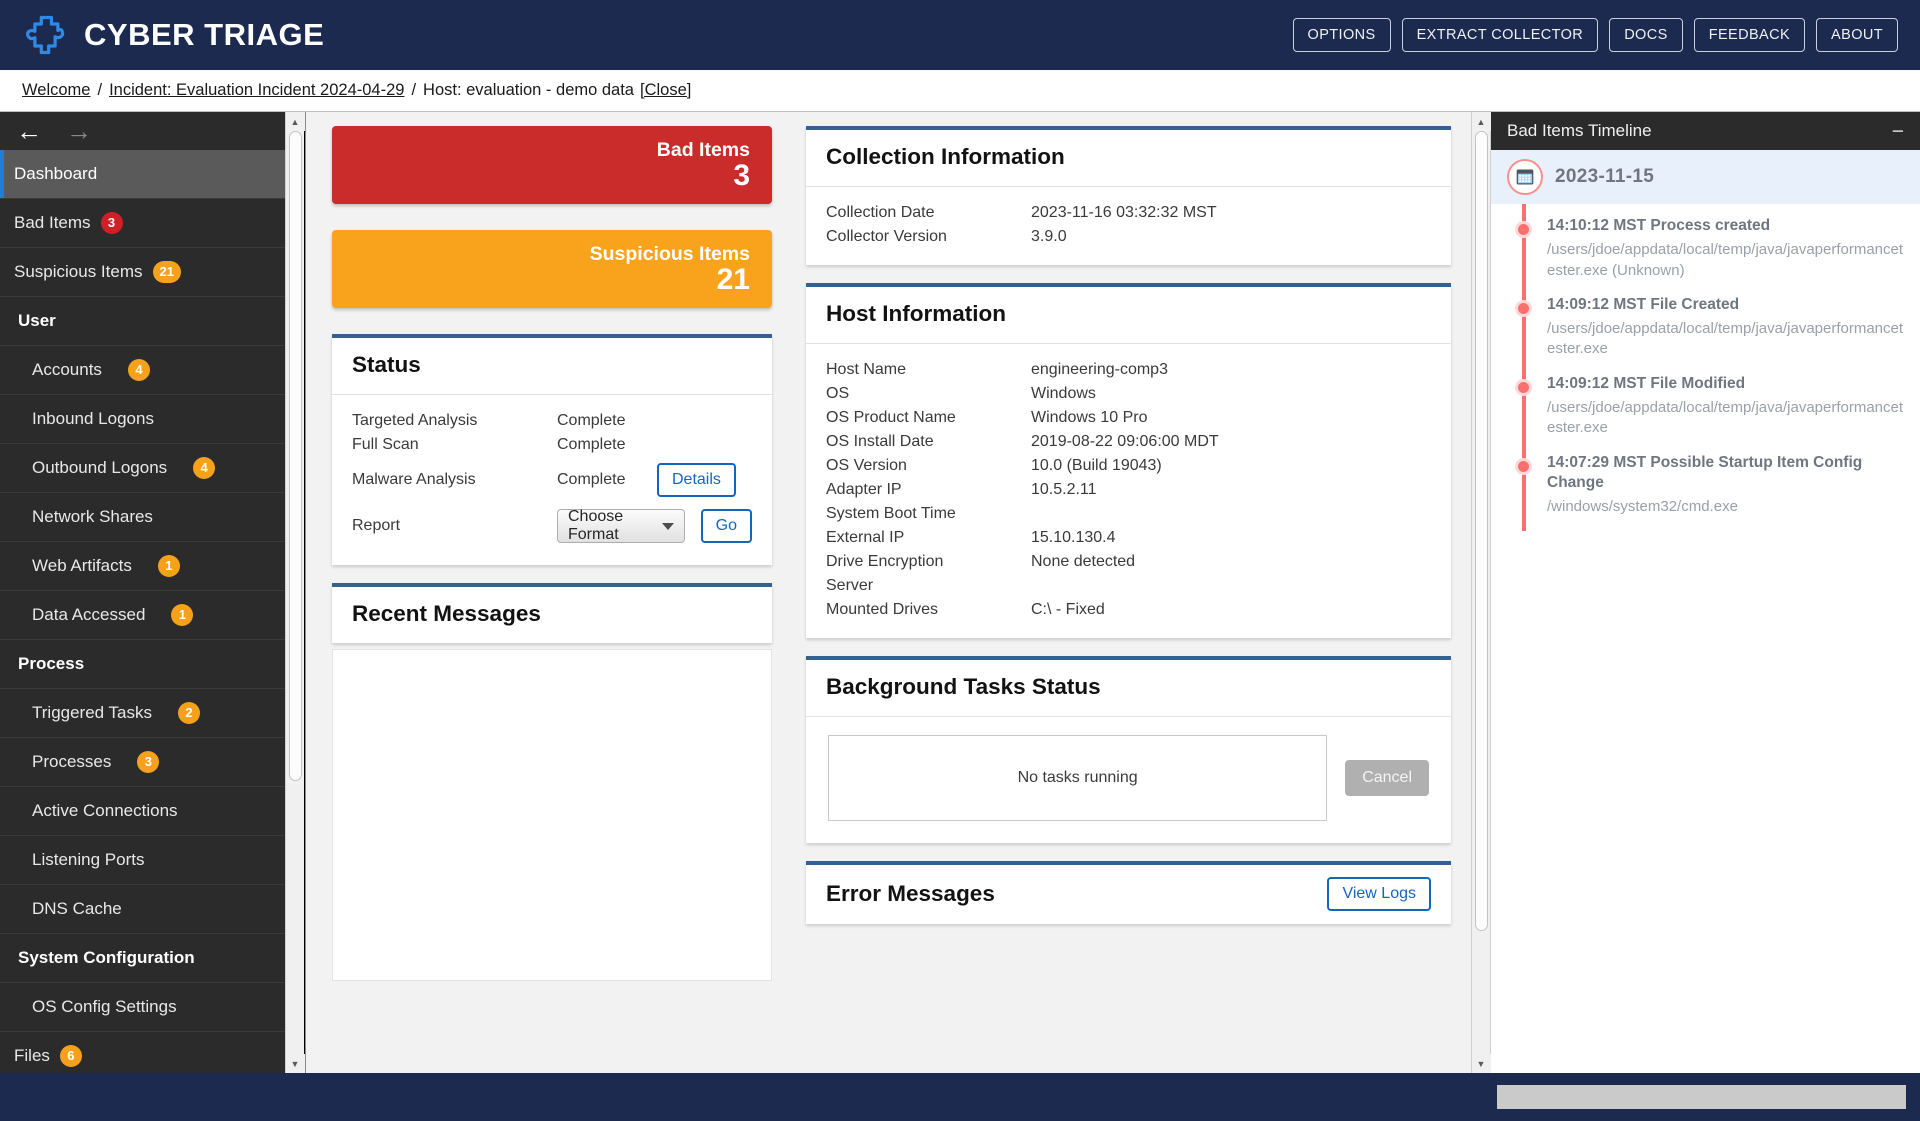 The height and width of the screenshot is (1121, 1920). What do you see at coordinates (865, 537) in the screenshot?
I see `host-info-label: External IP` at bounding box center [865, 537].